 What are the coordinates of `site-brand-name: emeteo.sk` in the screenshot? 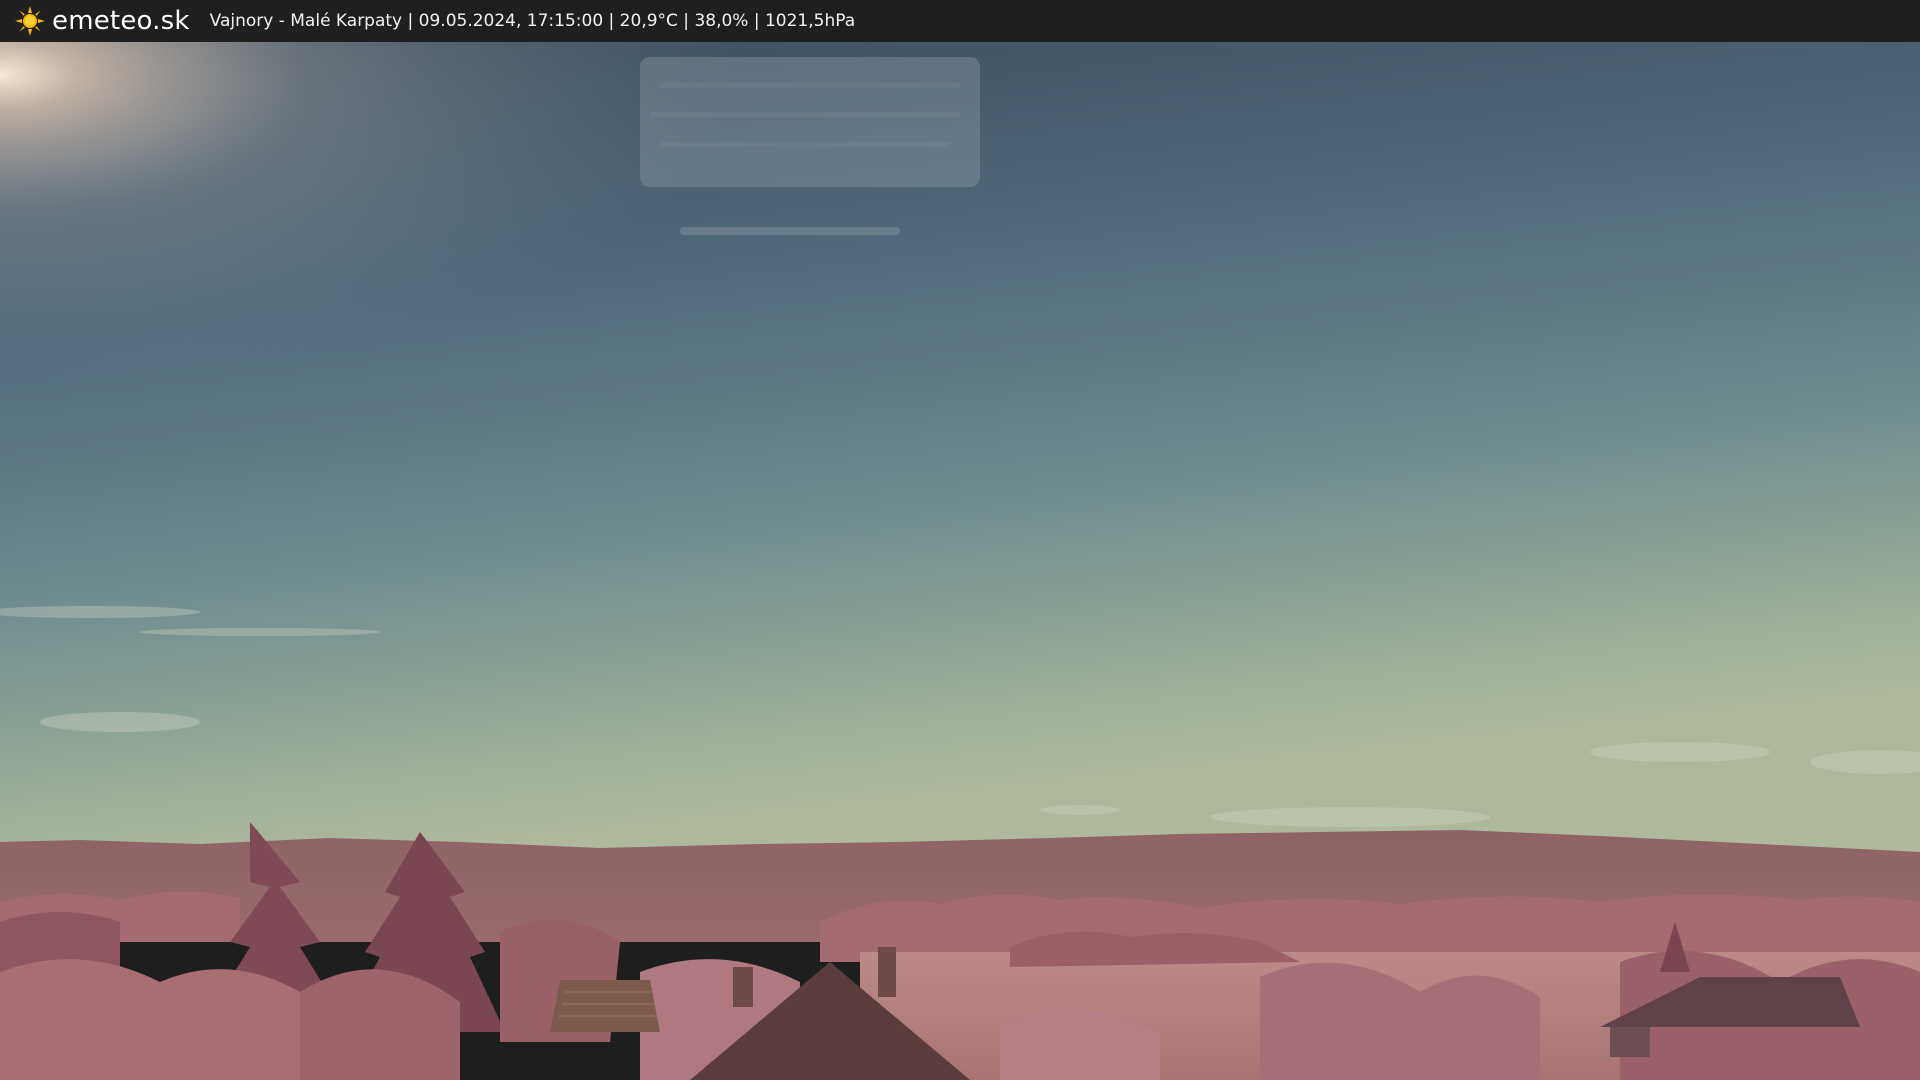 It's located at (121, 21).